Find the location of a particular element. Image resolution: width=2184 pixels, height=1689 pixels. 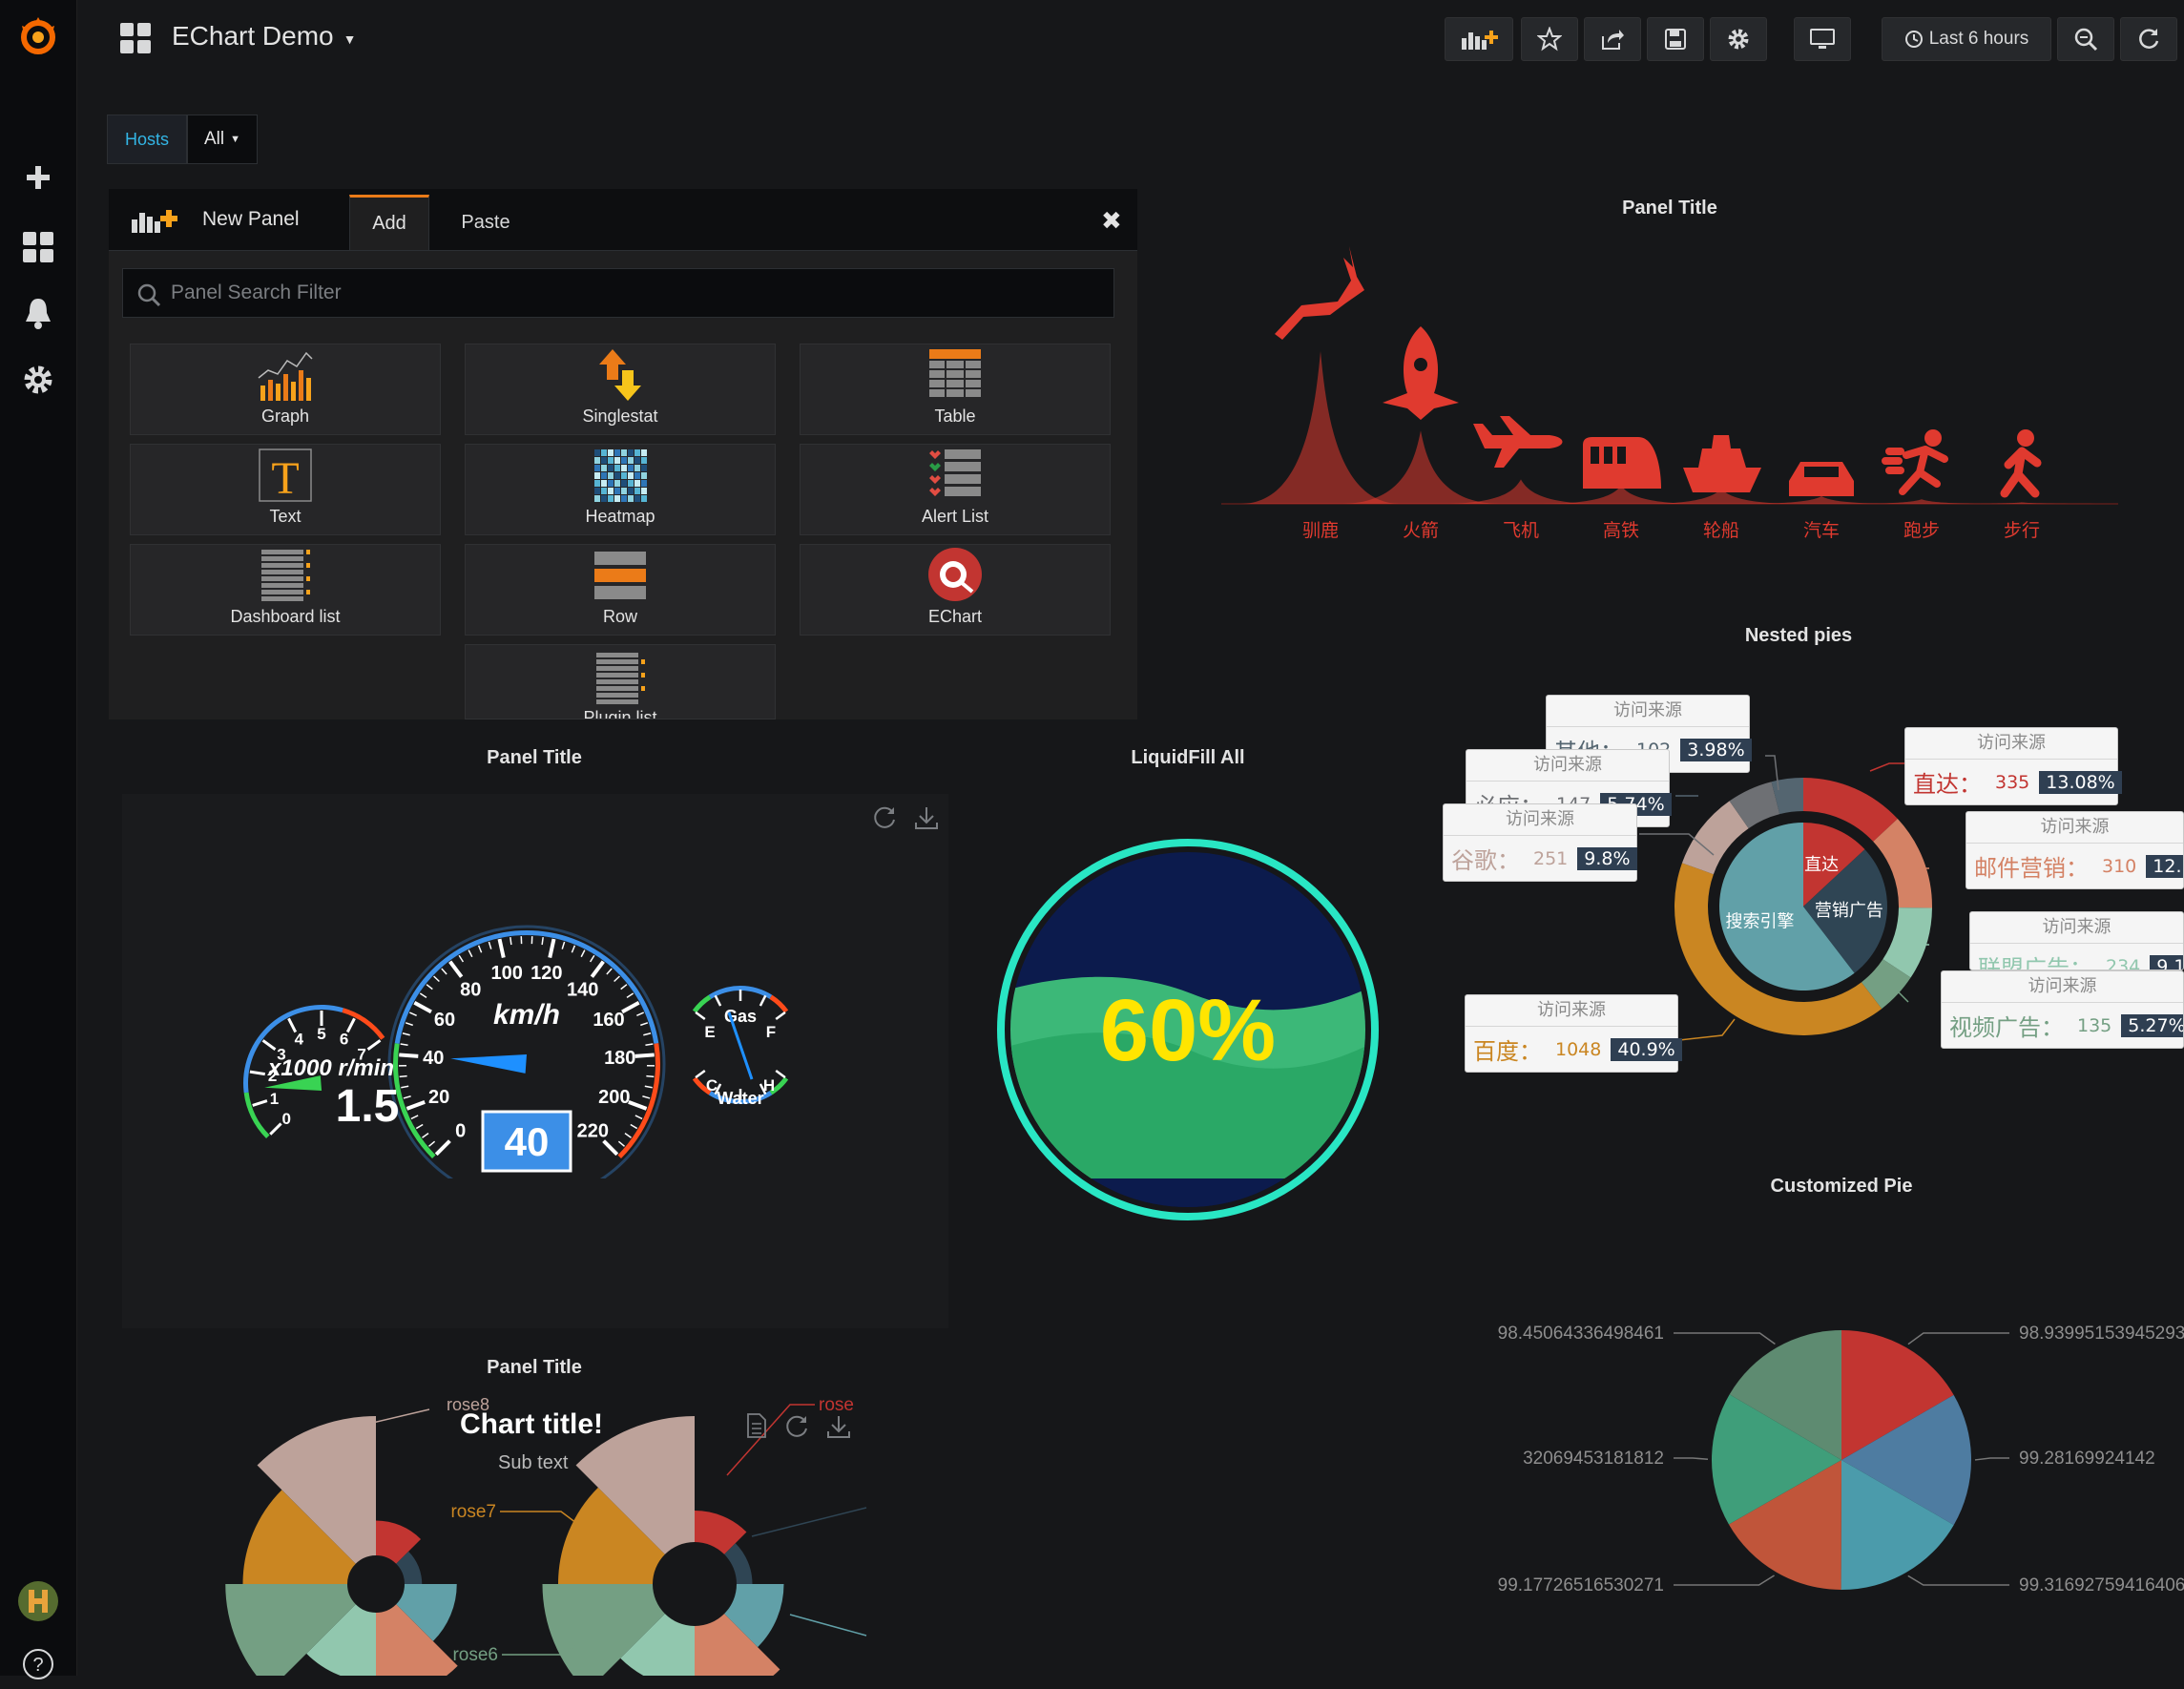

variable-select: All ▼ is located at coordinates (223, 139).